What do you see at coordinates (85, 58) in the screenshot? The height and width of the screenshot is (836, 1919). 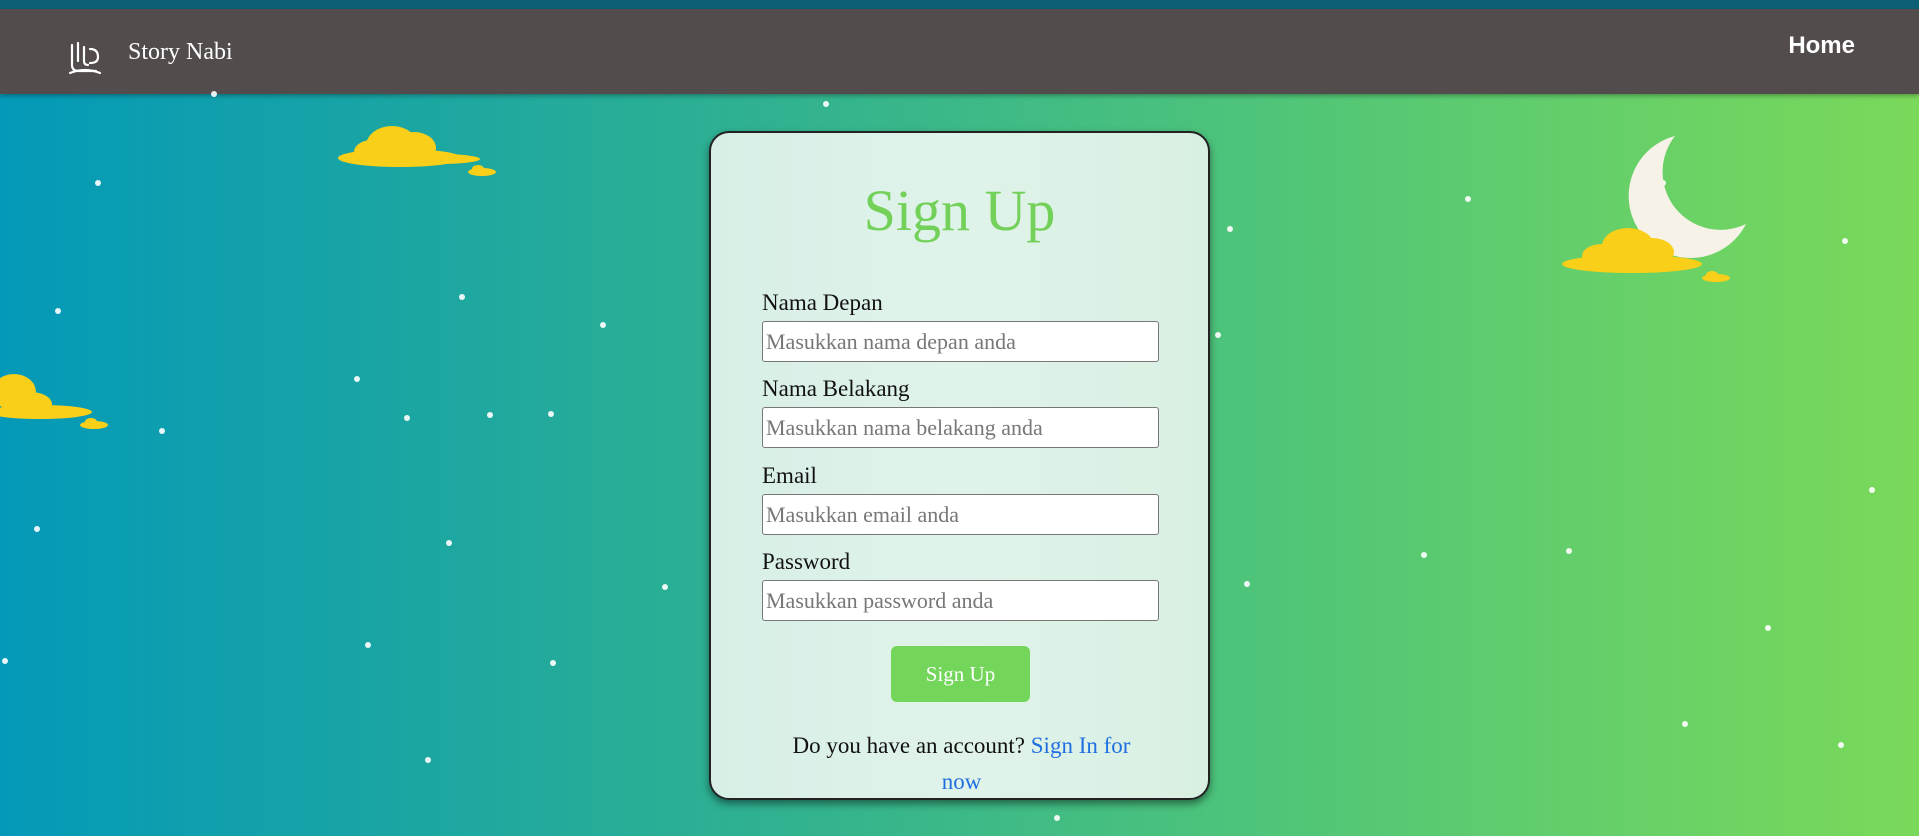 I see `arabic-calligraphy-logo-icon` at bounding box center [85, 58].